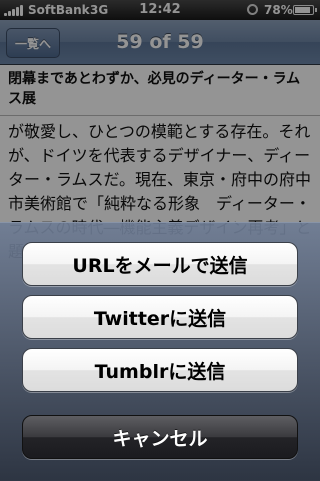 This screenshot has height=481, width=320. What do you see at coordinates (160, 264) in the screenshot?
I see `send-url-by-email-button: URLをメールで送信` at bounding box center [160, 264].